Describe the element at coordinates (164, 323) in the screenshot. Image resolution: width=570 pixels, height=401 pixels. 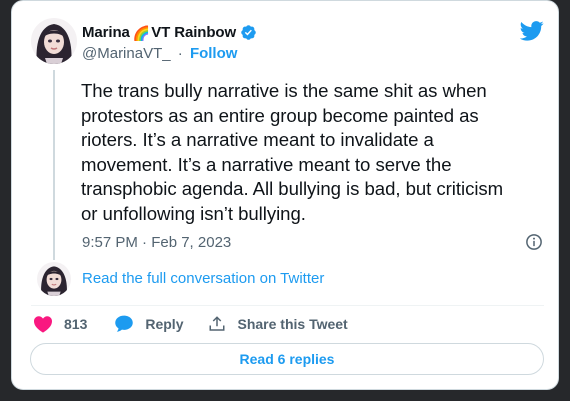
I see `reply-label: Reply` at that location.